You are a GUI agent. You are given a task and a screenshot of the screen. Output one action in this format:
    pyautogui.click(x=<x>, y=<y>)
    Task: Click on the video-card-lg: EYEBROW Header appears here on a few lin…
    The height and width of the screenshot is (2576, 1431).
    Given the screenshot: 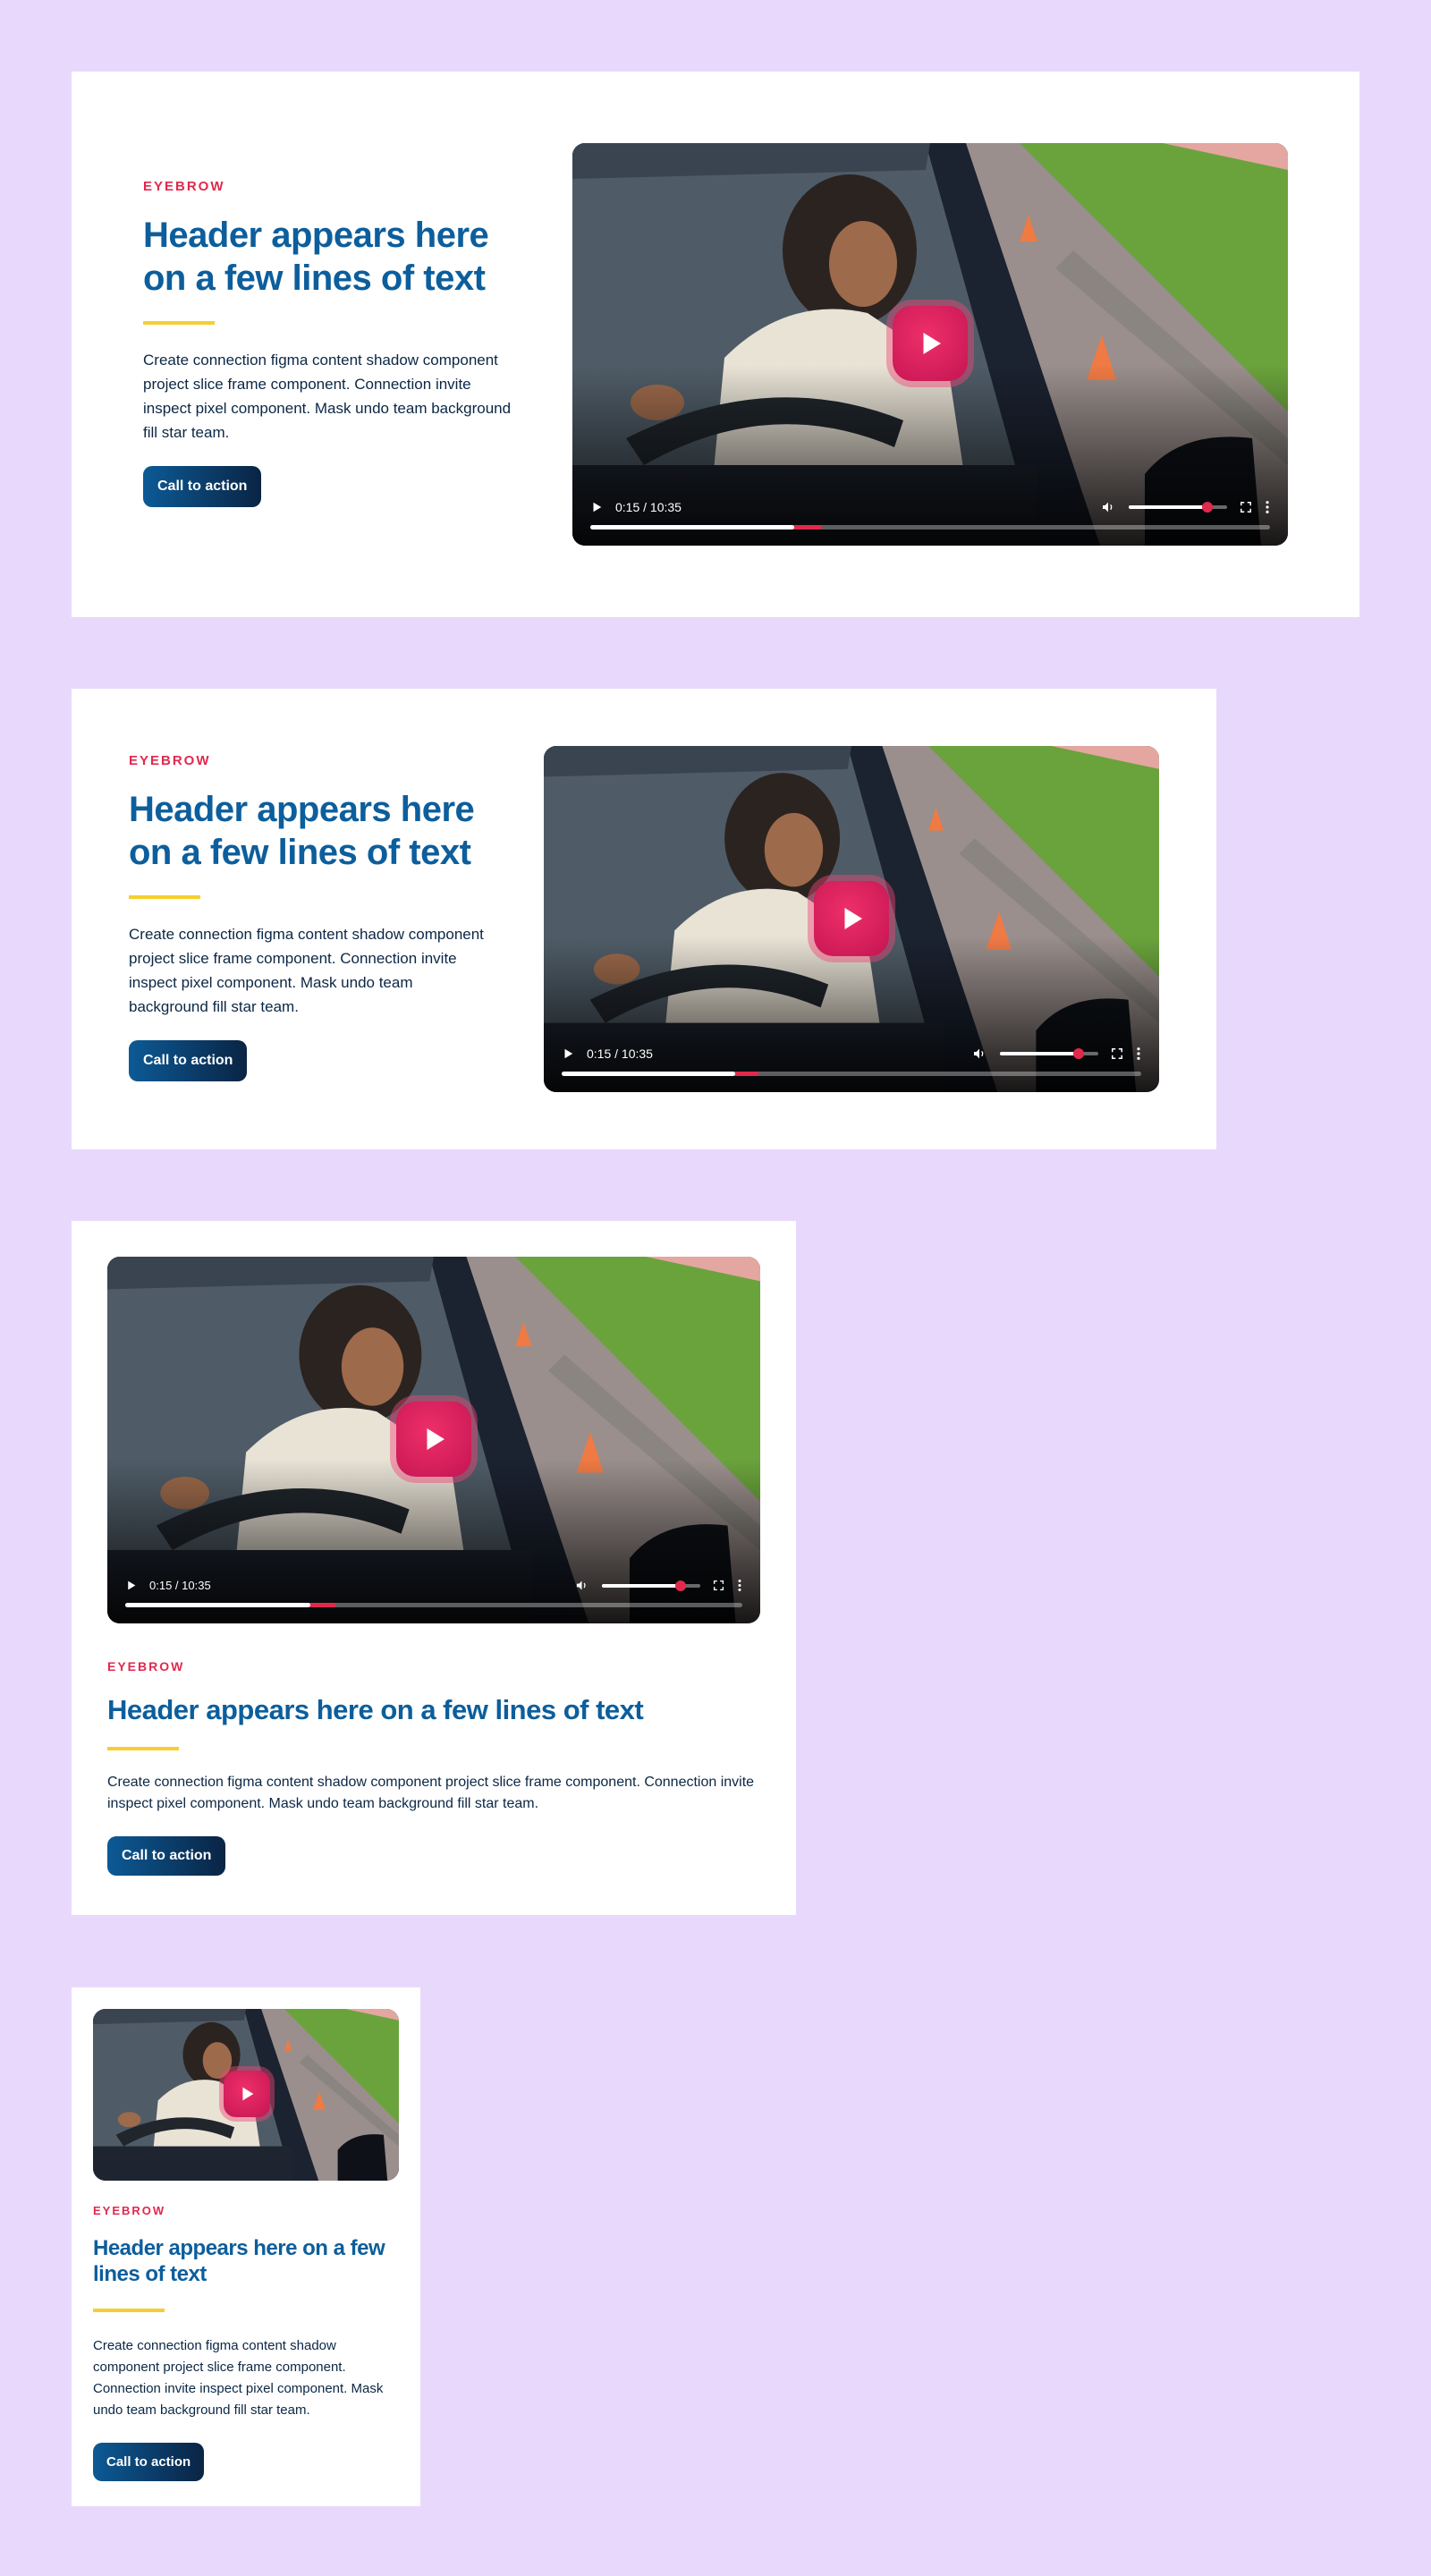 What is the action you would take?
    pyautogui.click(x=644, y=919)
    